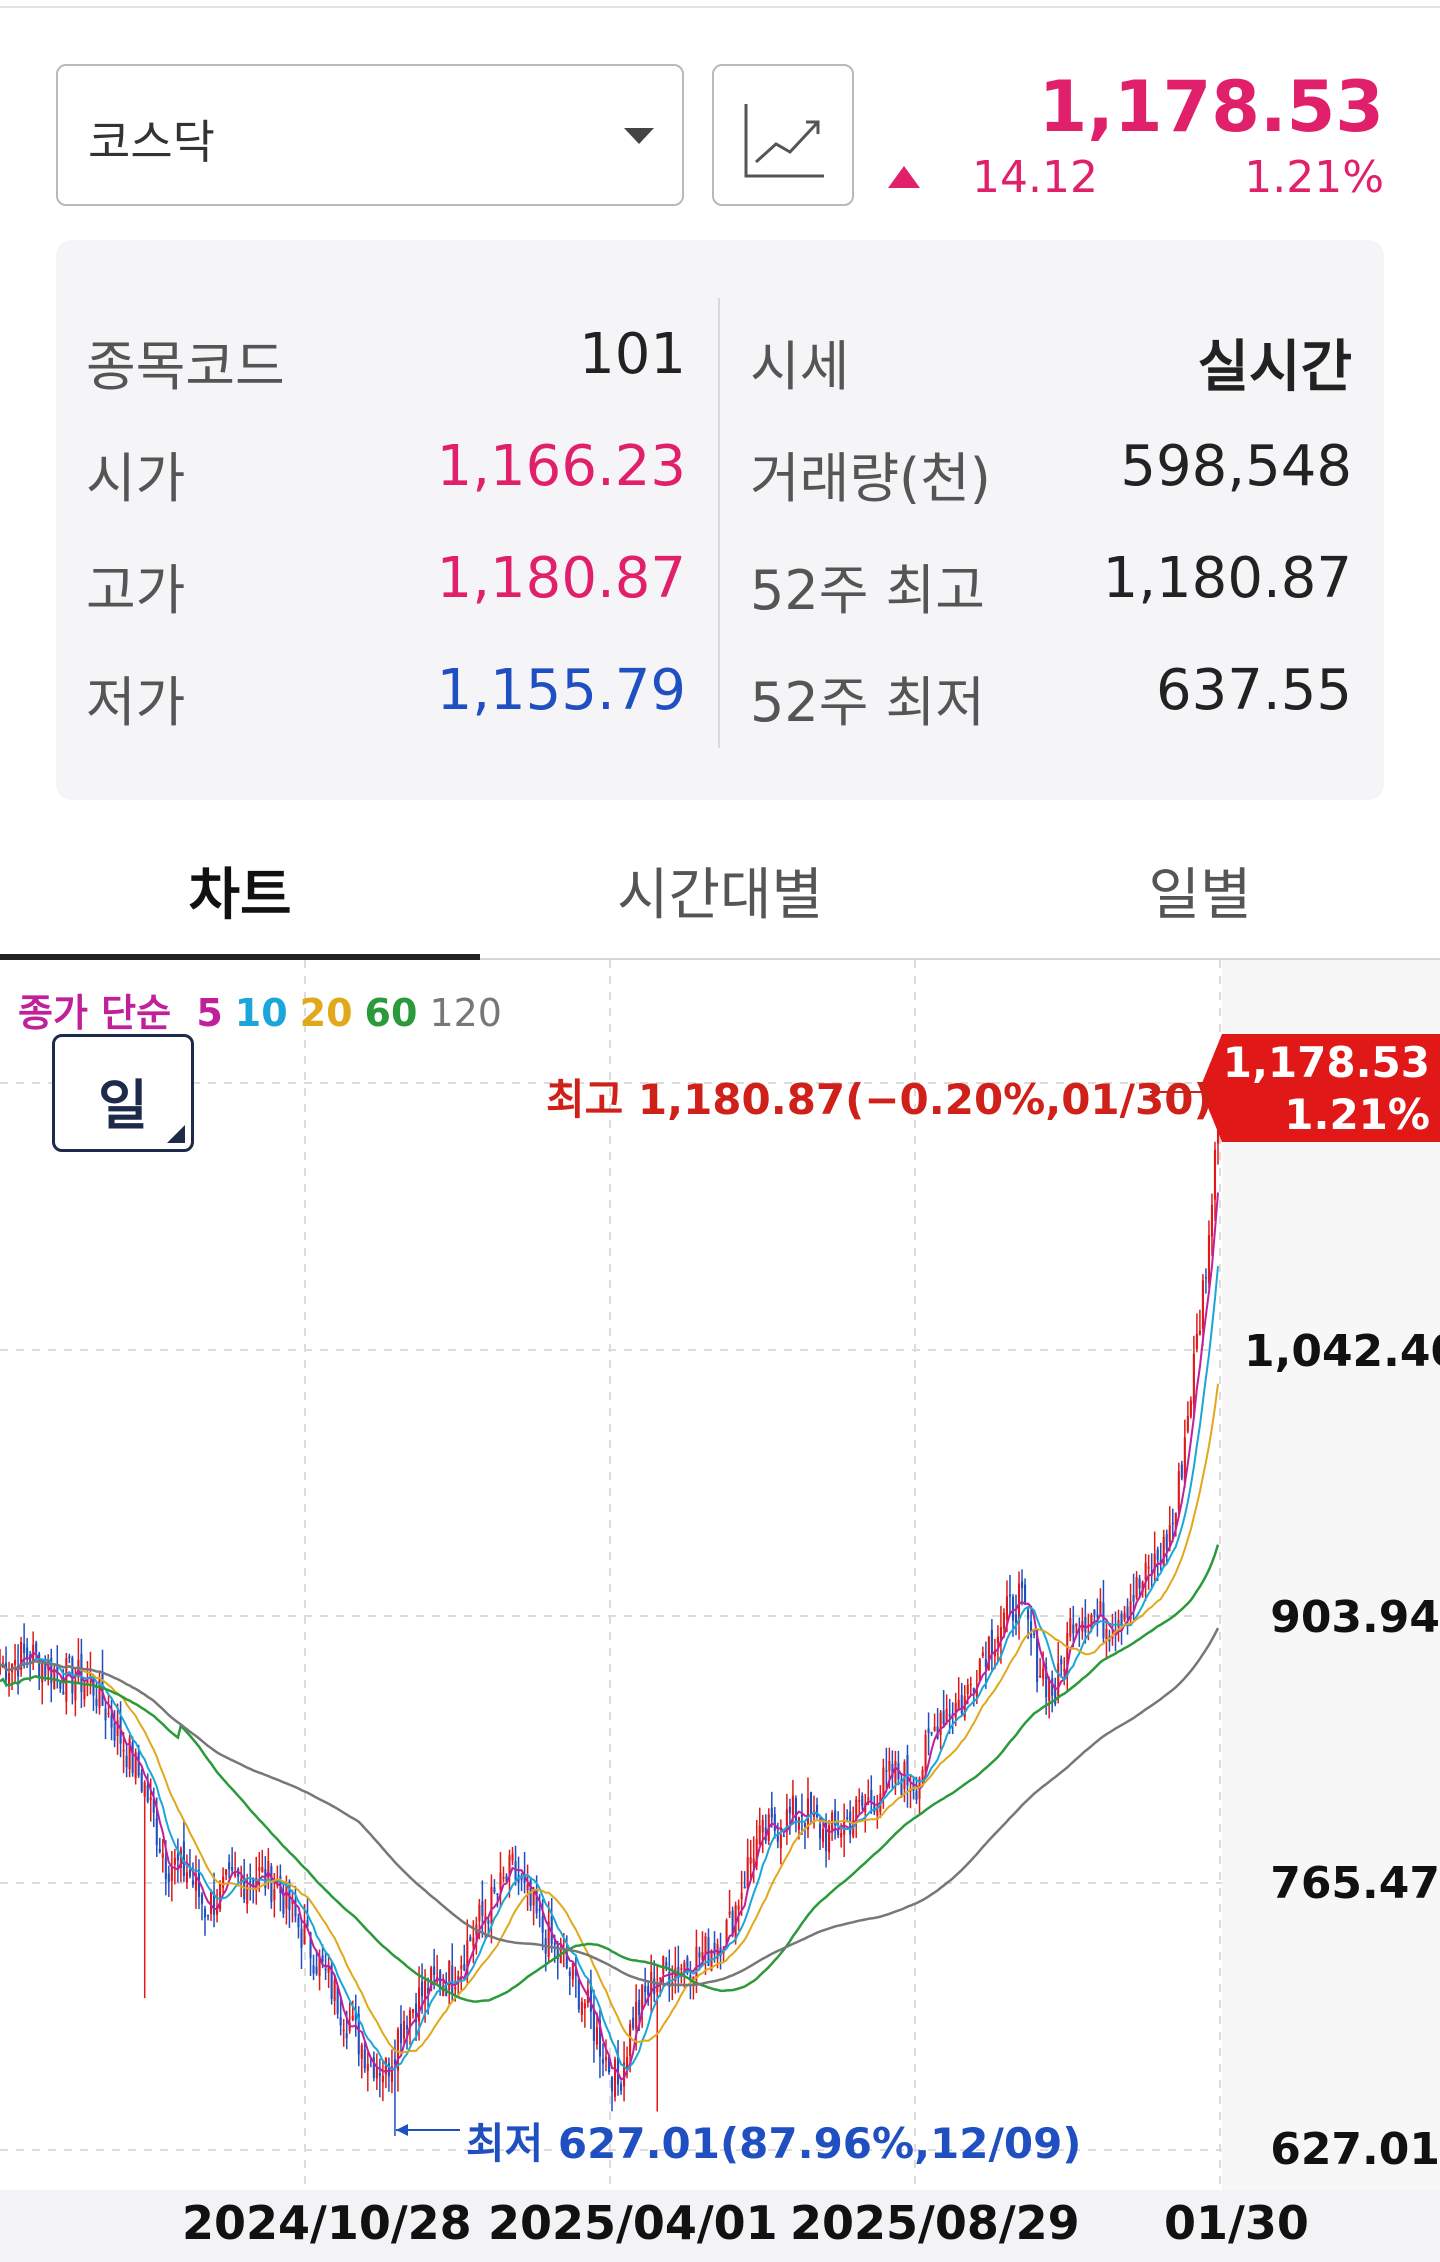 The width and height of the screenshot is (1440, 2262). Describe the element at coordinates (240, 890) in the screenshot. I see `tab-chart: 차트` at that location.